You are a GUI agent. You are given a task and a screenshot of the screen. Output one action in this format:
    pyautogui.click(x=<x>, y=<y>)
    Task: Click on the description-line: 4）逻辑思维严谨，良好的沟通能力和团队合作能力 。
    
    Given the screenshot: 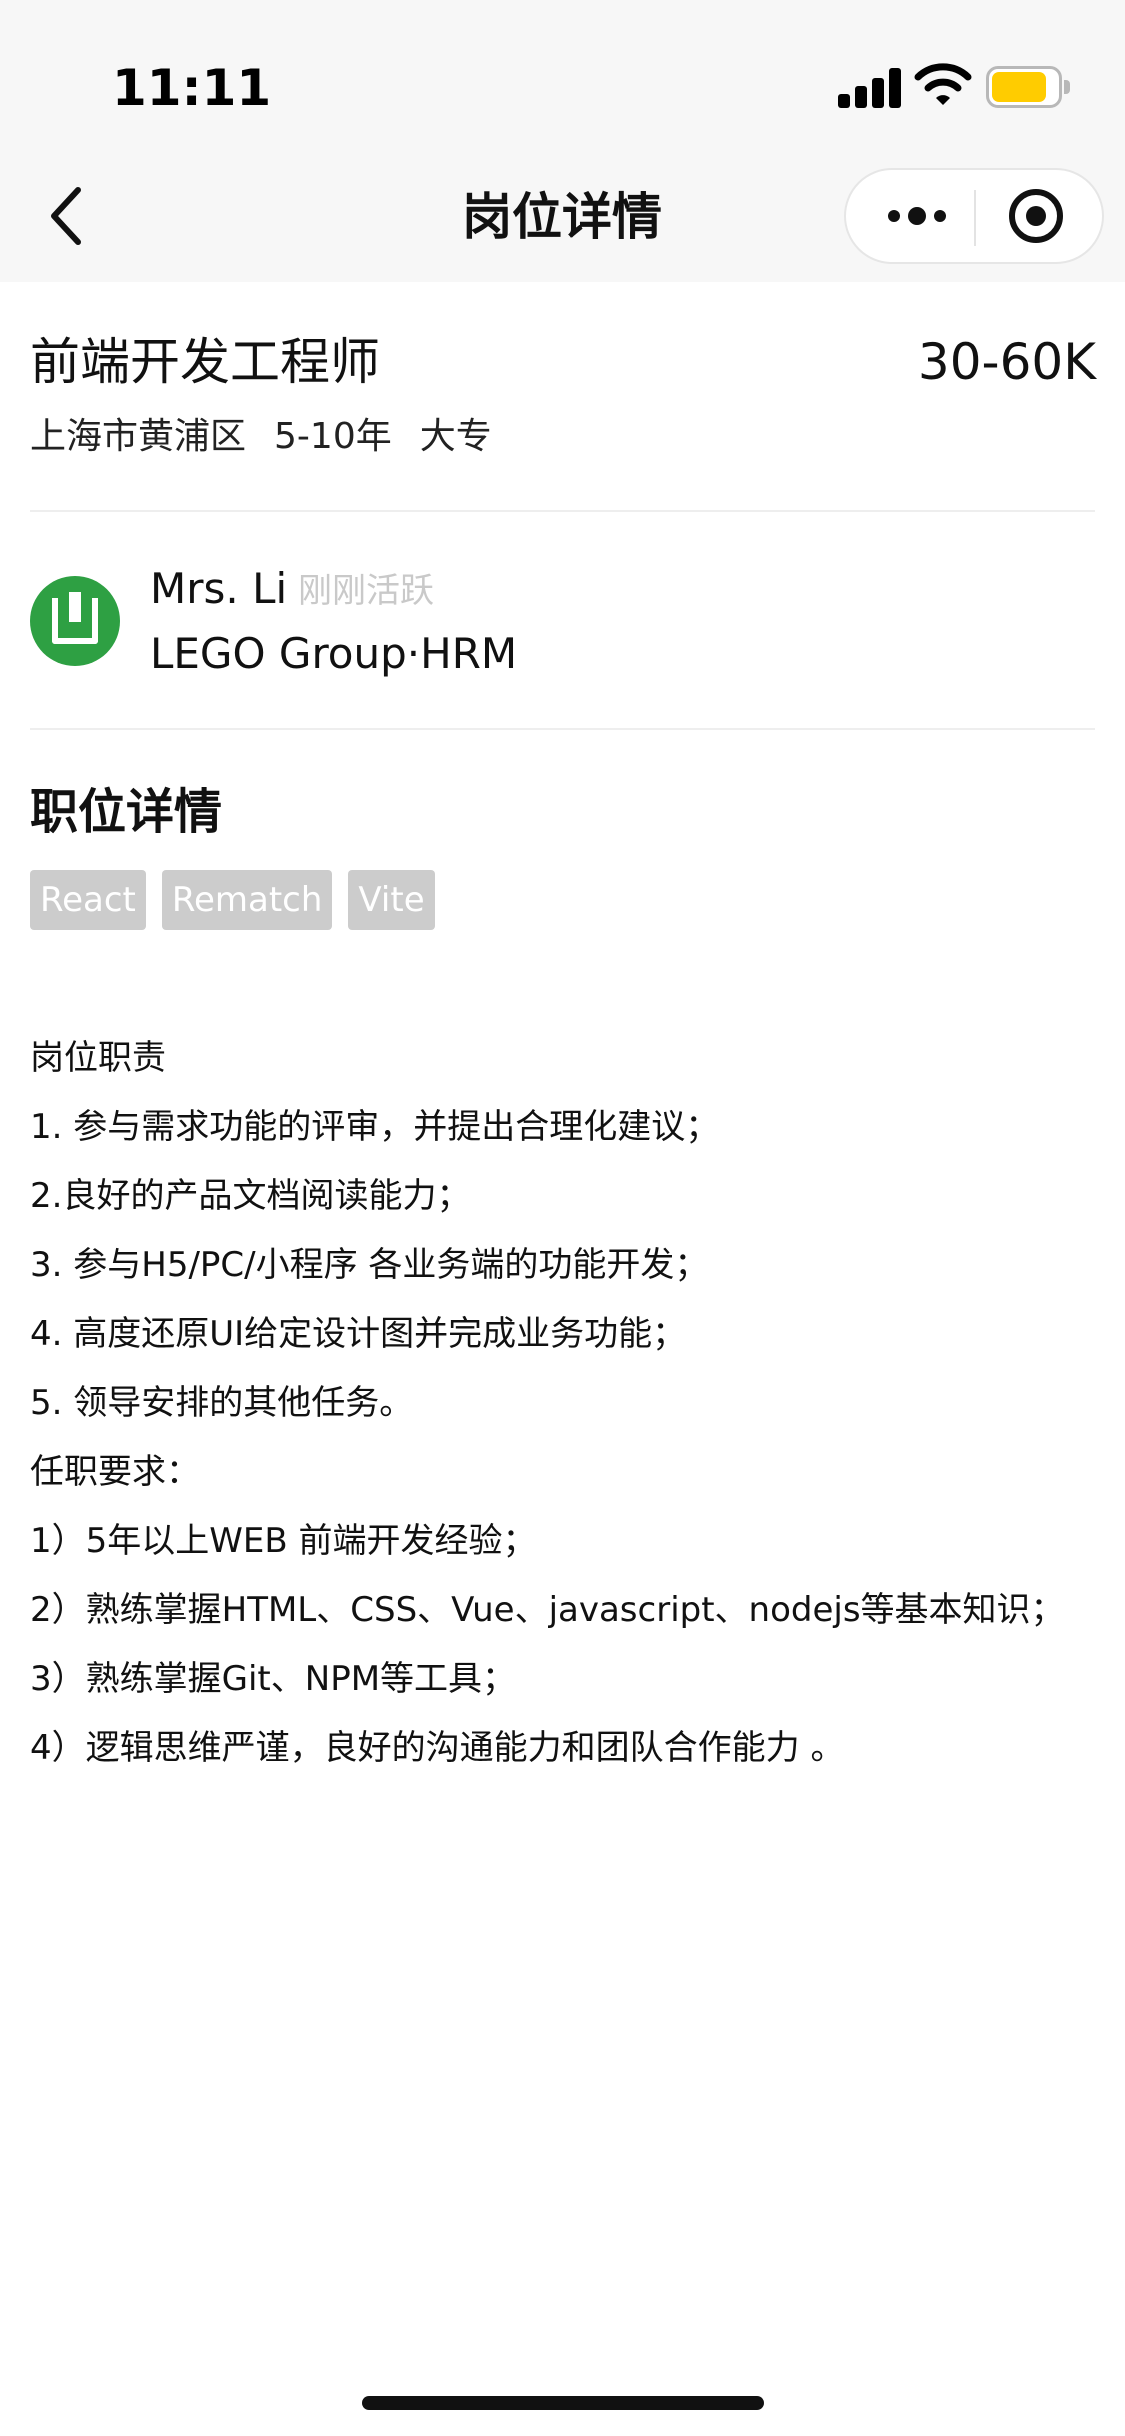 What is the action you would take?
    pyautogui.click(x=437, y=1748)
    